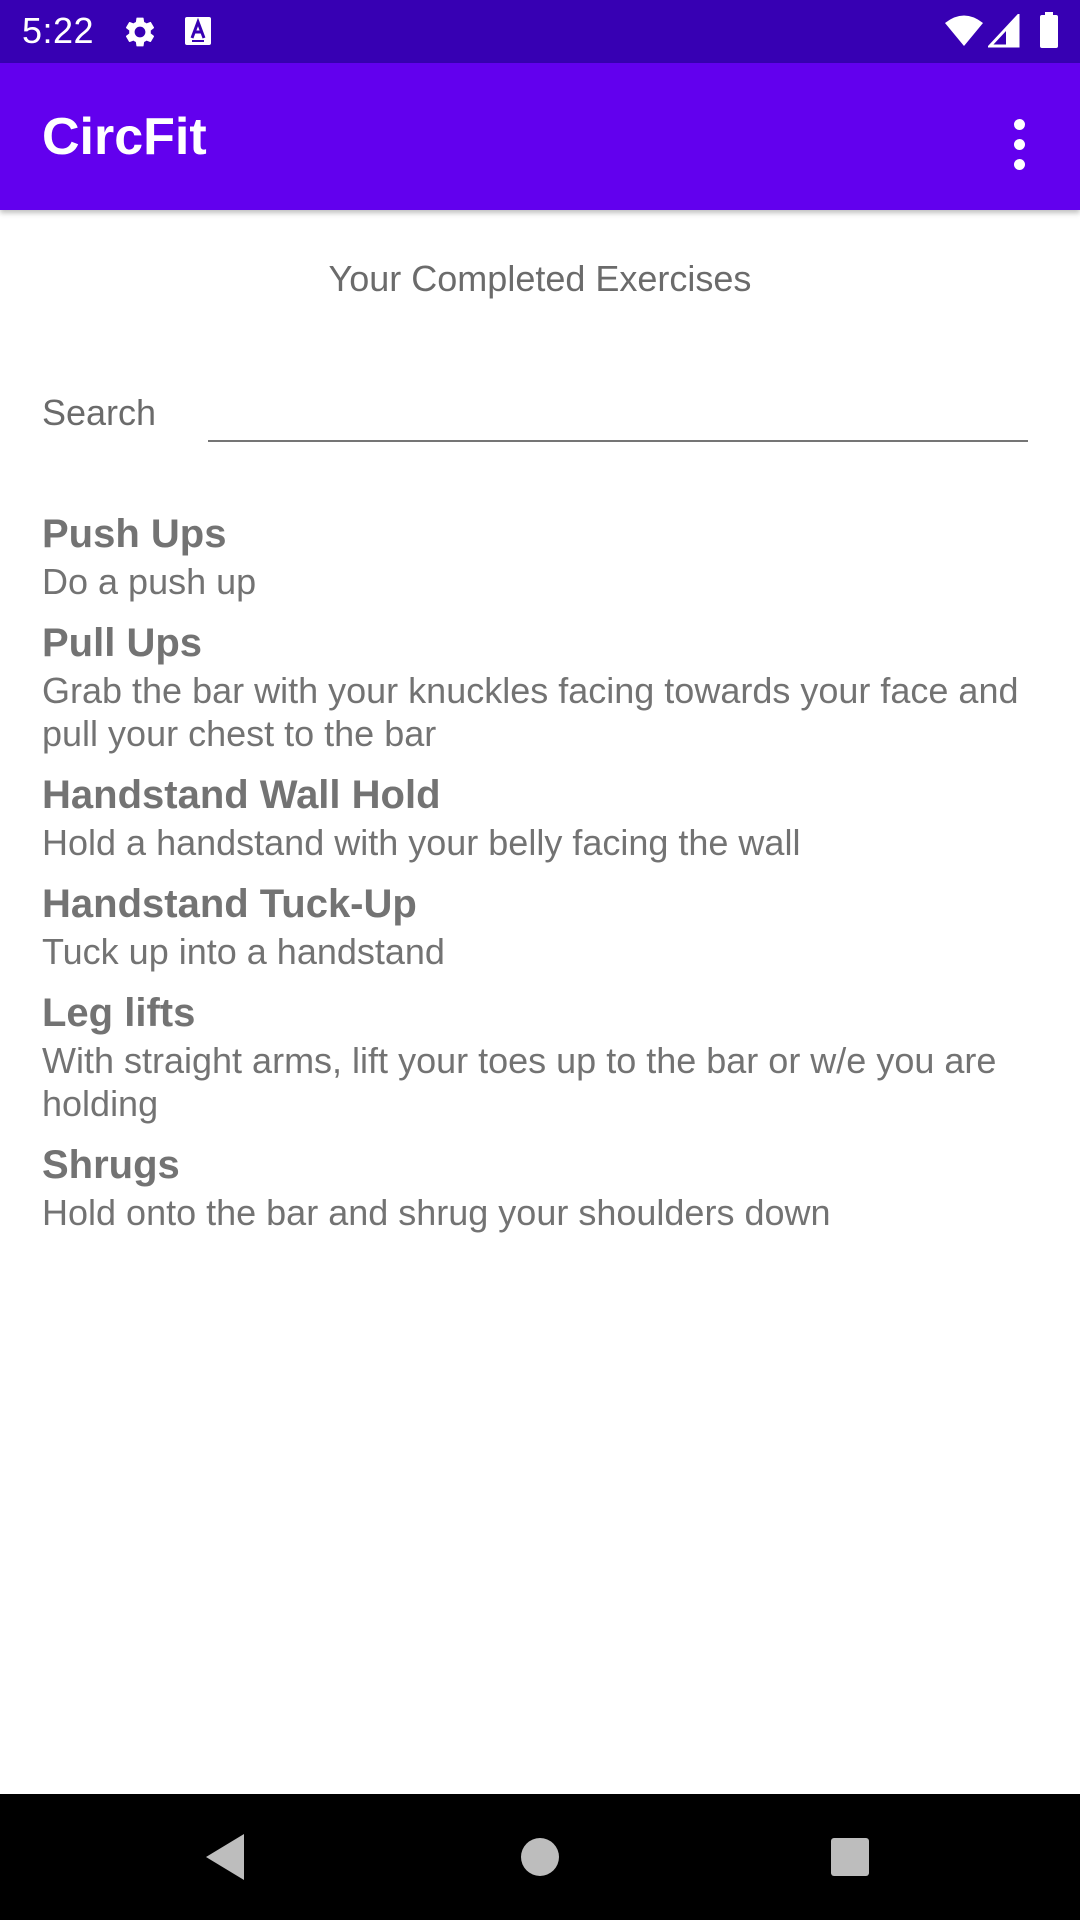  I want to click on home-button, so click(540, 1857).